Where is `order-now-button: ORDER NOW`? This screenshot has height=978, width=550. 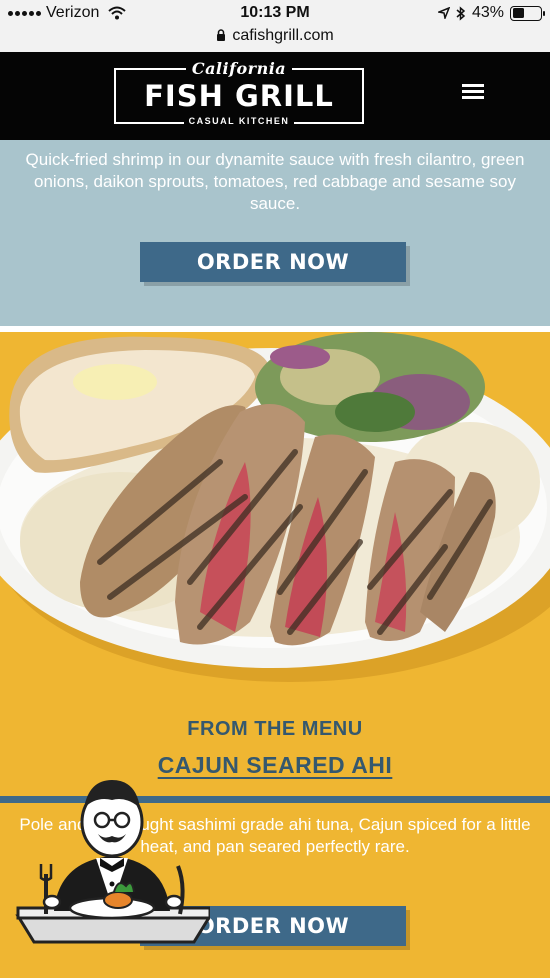
order-now-button: ORDER NOW is located at coordinates (273, 262).